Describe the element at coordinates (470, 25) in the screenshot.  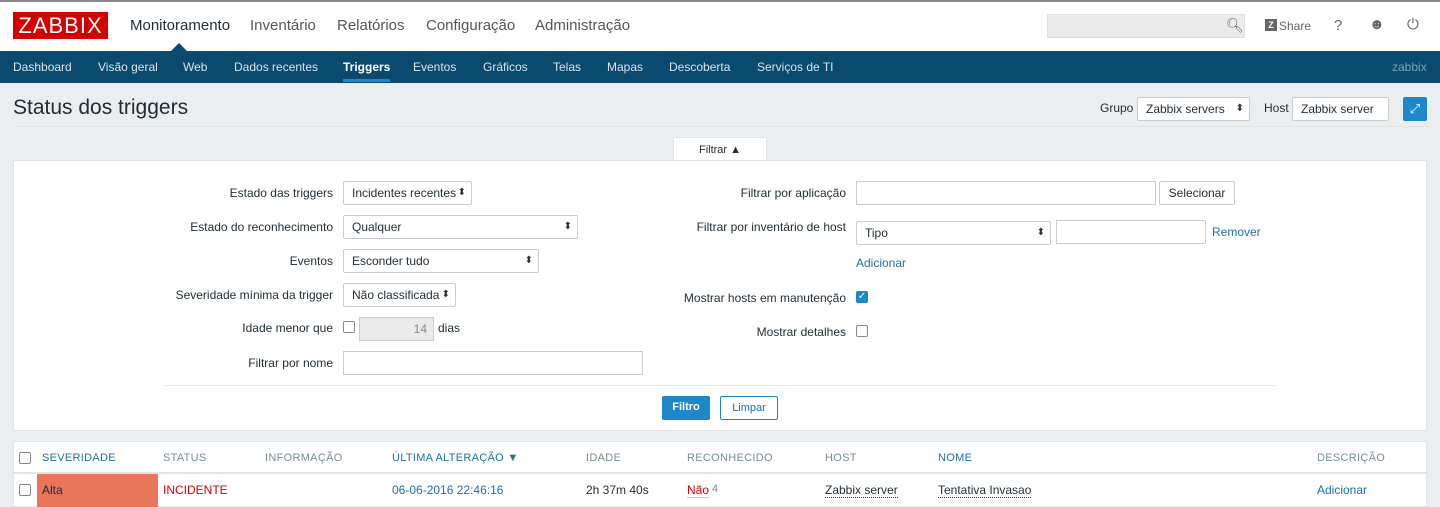
I see `menu-configuracao: Configuração` at that location.